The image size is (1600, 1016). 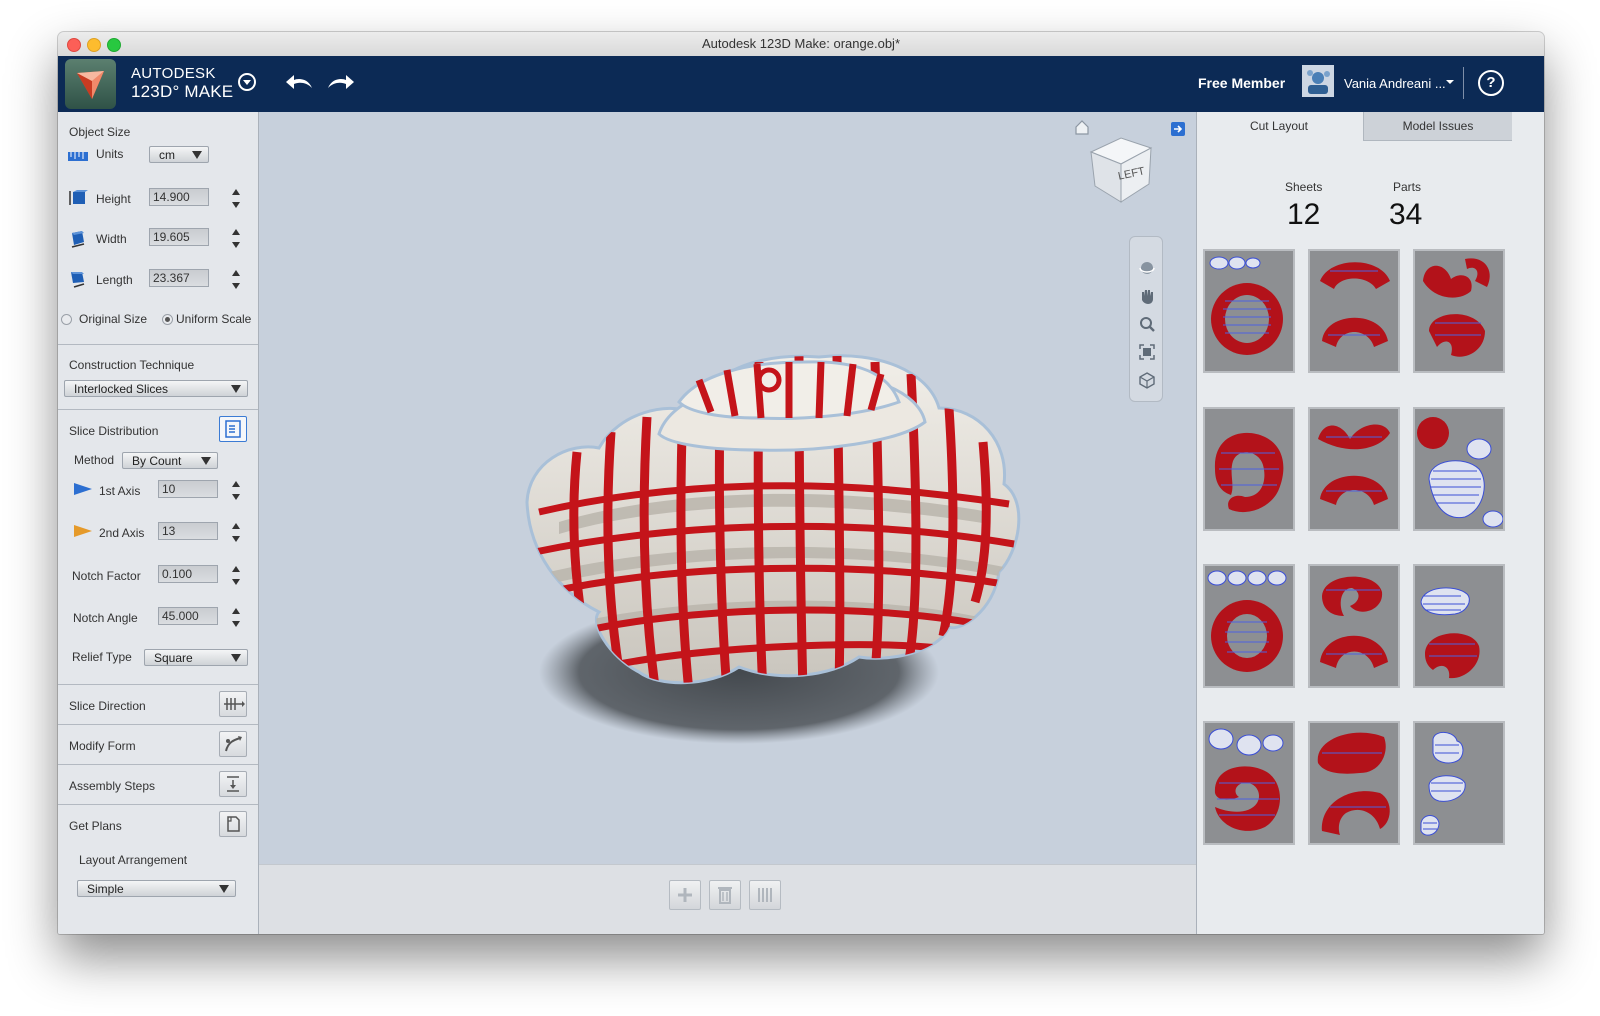 I want to click on redo-icon, so click(x=340, y=82).